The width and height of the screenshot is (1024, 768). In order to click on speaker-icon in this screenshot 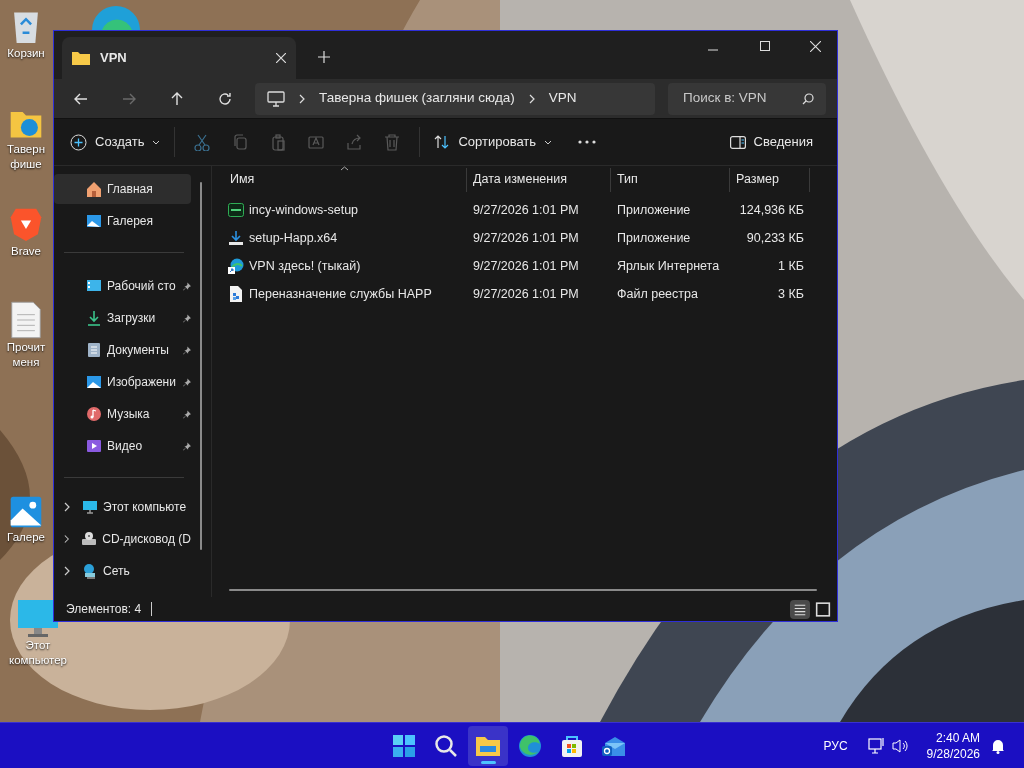, I will do `click(900, 746)`.